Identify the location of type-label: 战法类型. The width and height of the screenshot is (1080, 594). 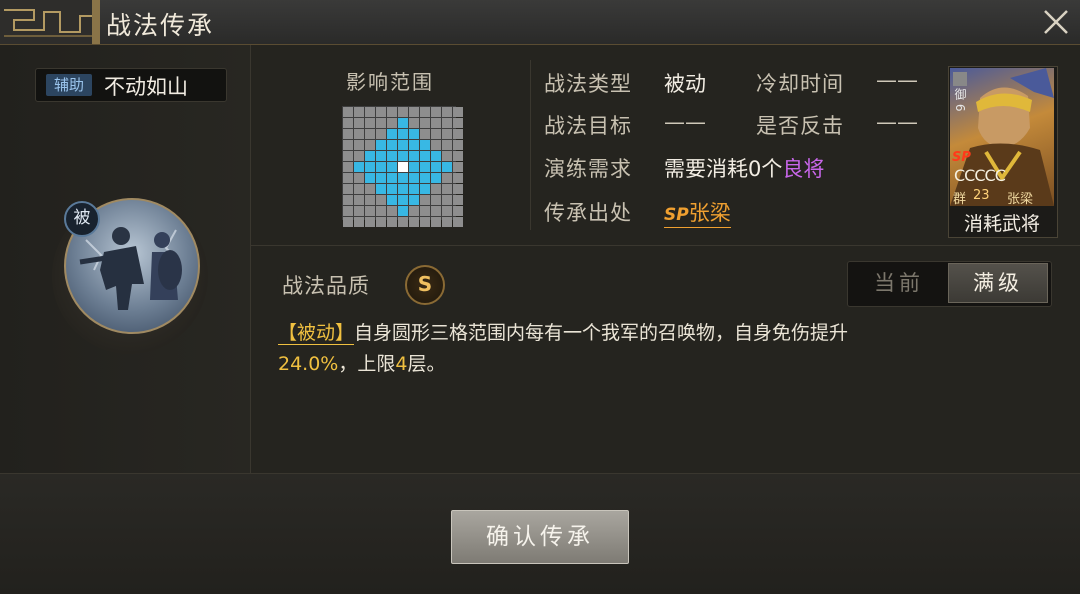
(588, 84).